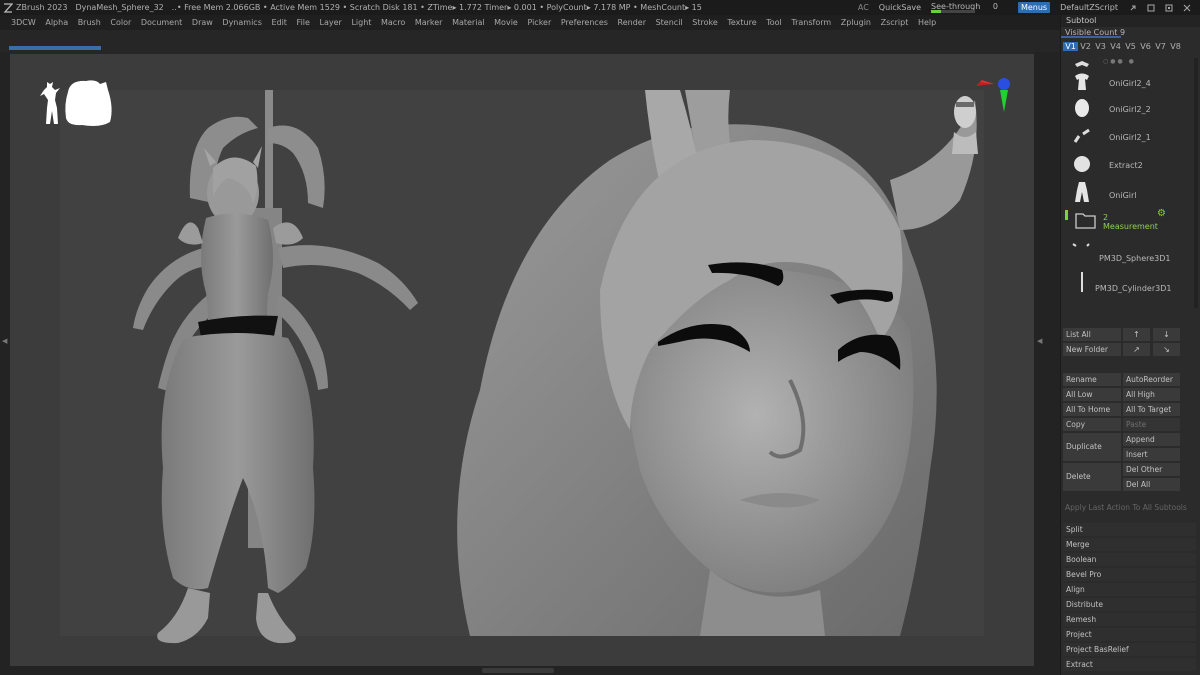 The image size is (1200, 675). What do you see at coordinates (1129, 529) in the screenshot?
I see `section-split: Split` at bounding box center [1129, 529].